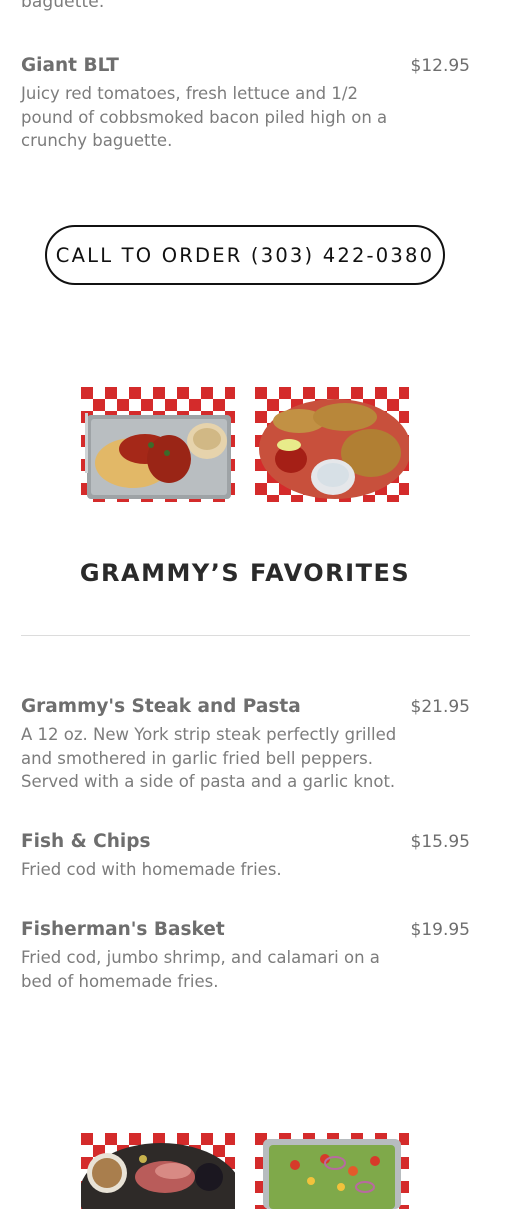 The width and height of the screenshot is (510, 1209). What do you see at coordinates (245, 573) in the screenshot?
I see `section-title: GRAMMY’S FAVORITES` at bounding box center [245, 573].